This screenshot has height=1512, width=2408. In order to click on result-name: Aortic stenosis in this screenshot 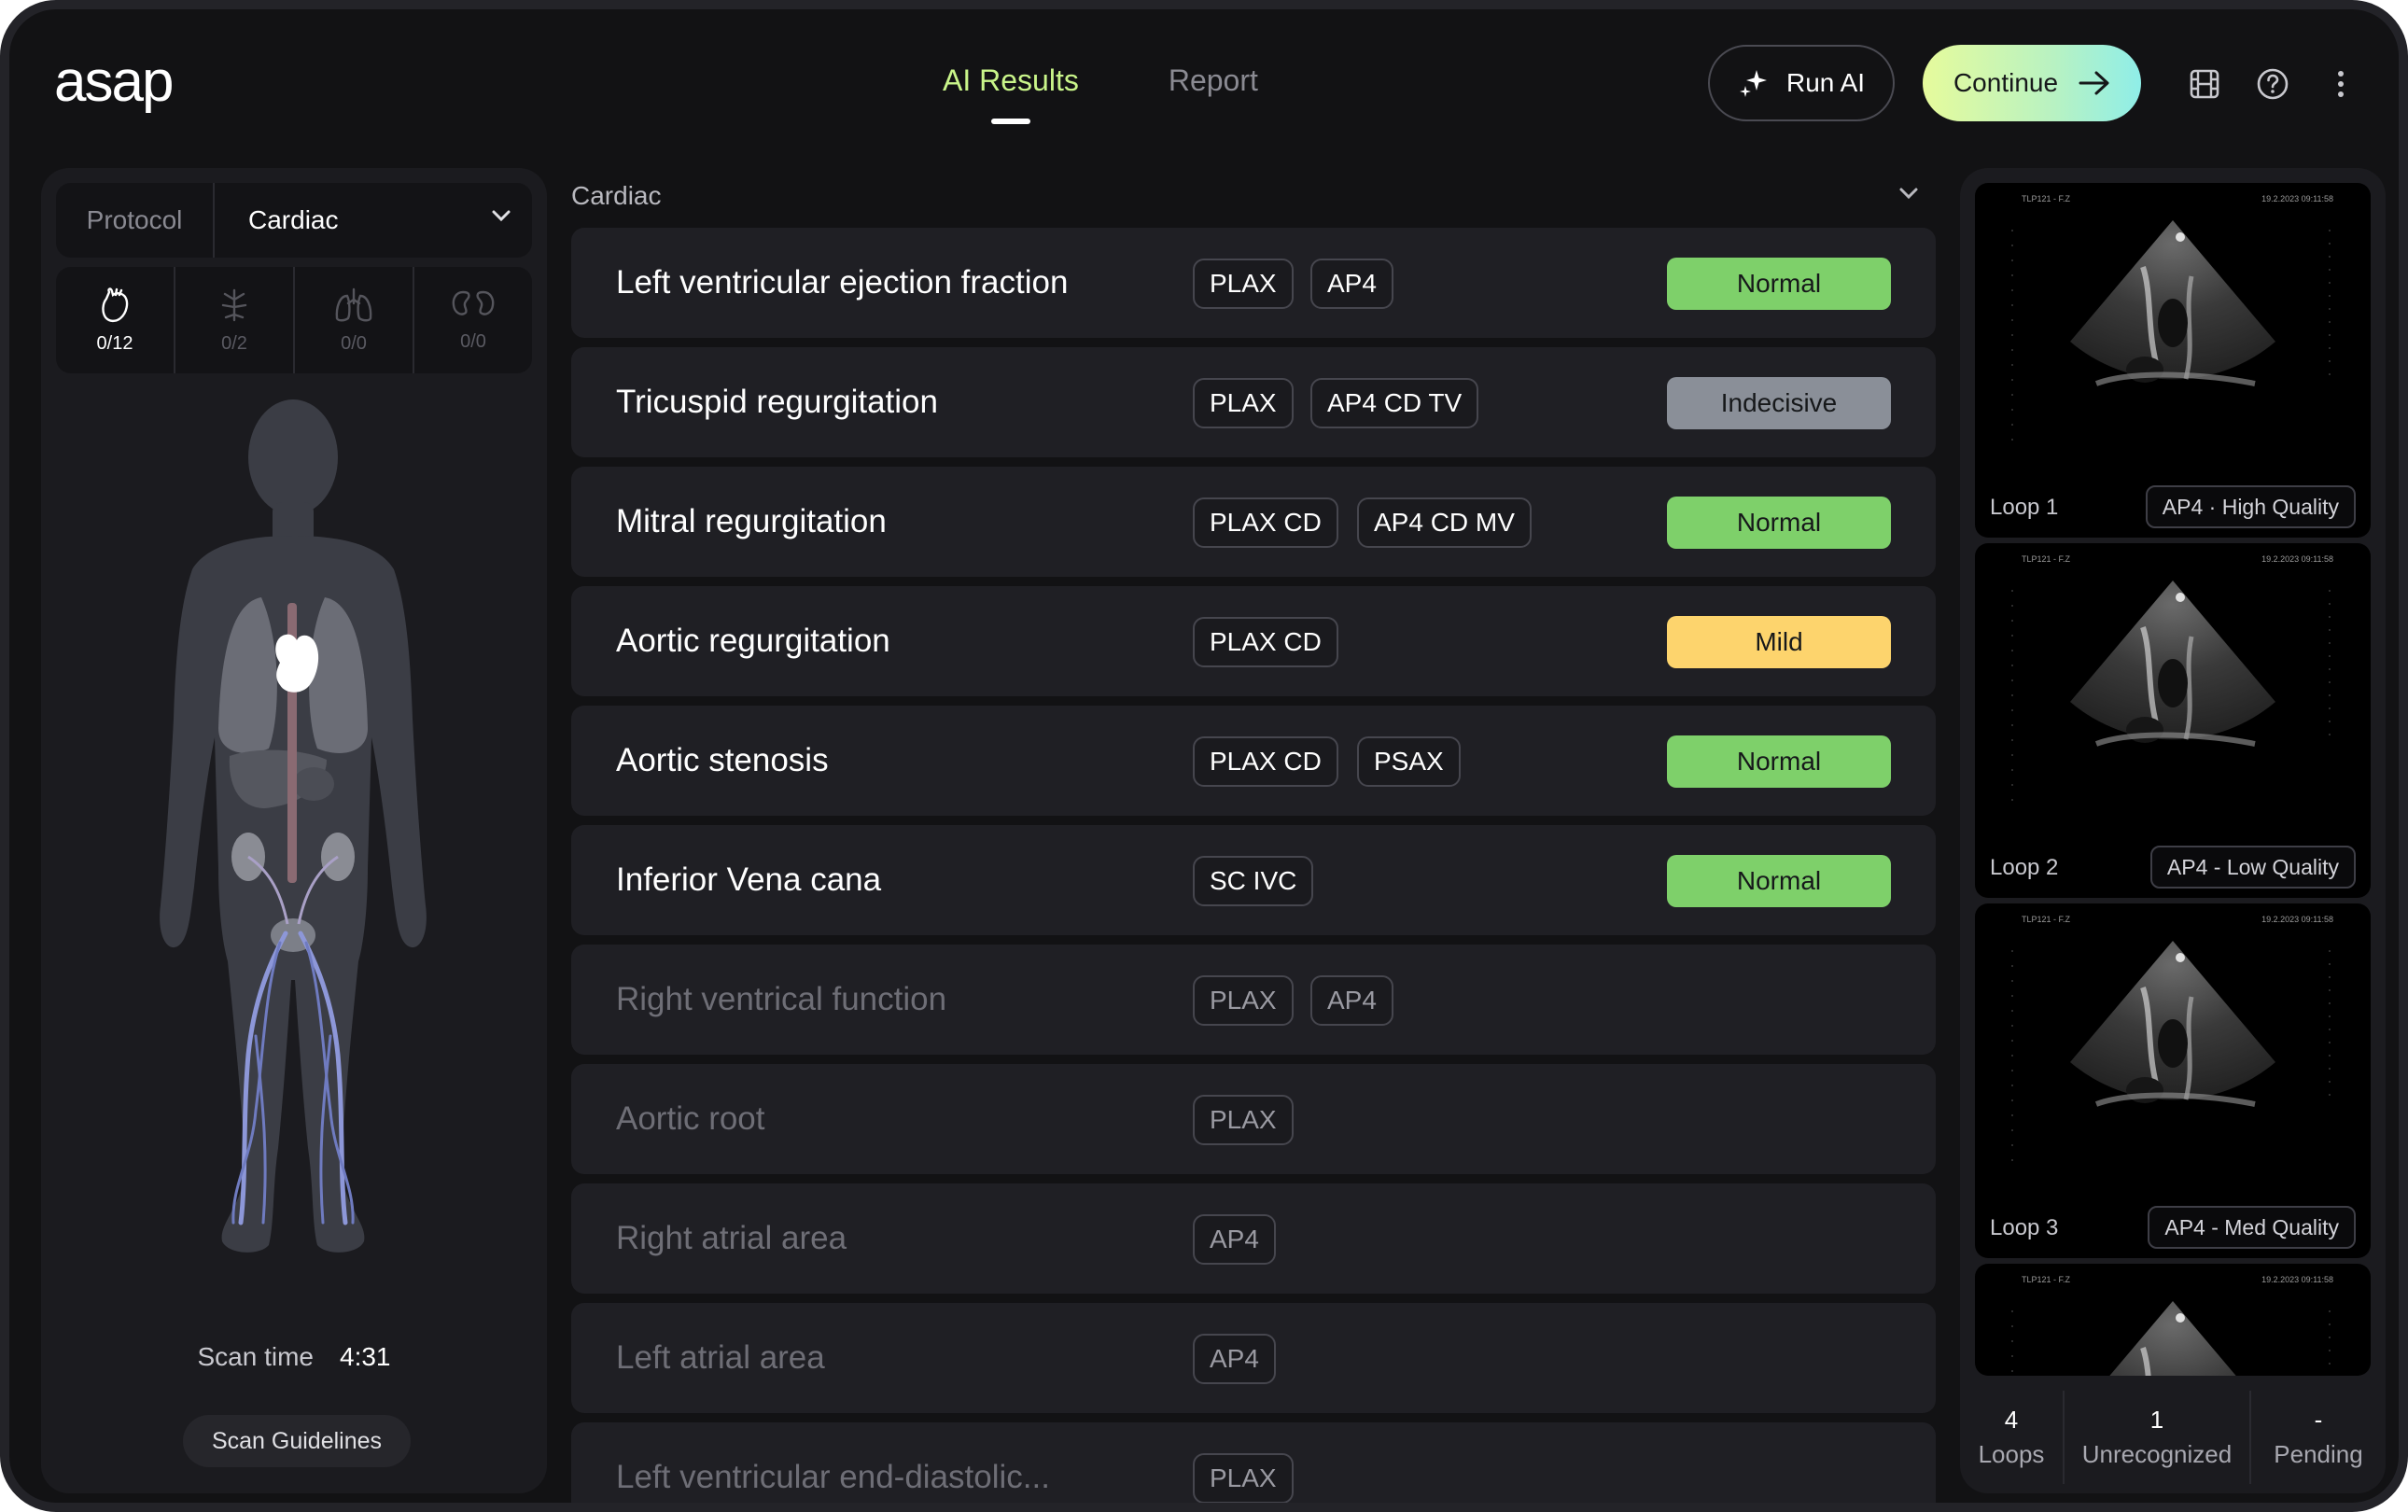, I will do `click(722, 760)`.